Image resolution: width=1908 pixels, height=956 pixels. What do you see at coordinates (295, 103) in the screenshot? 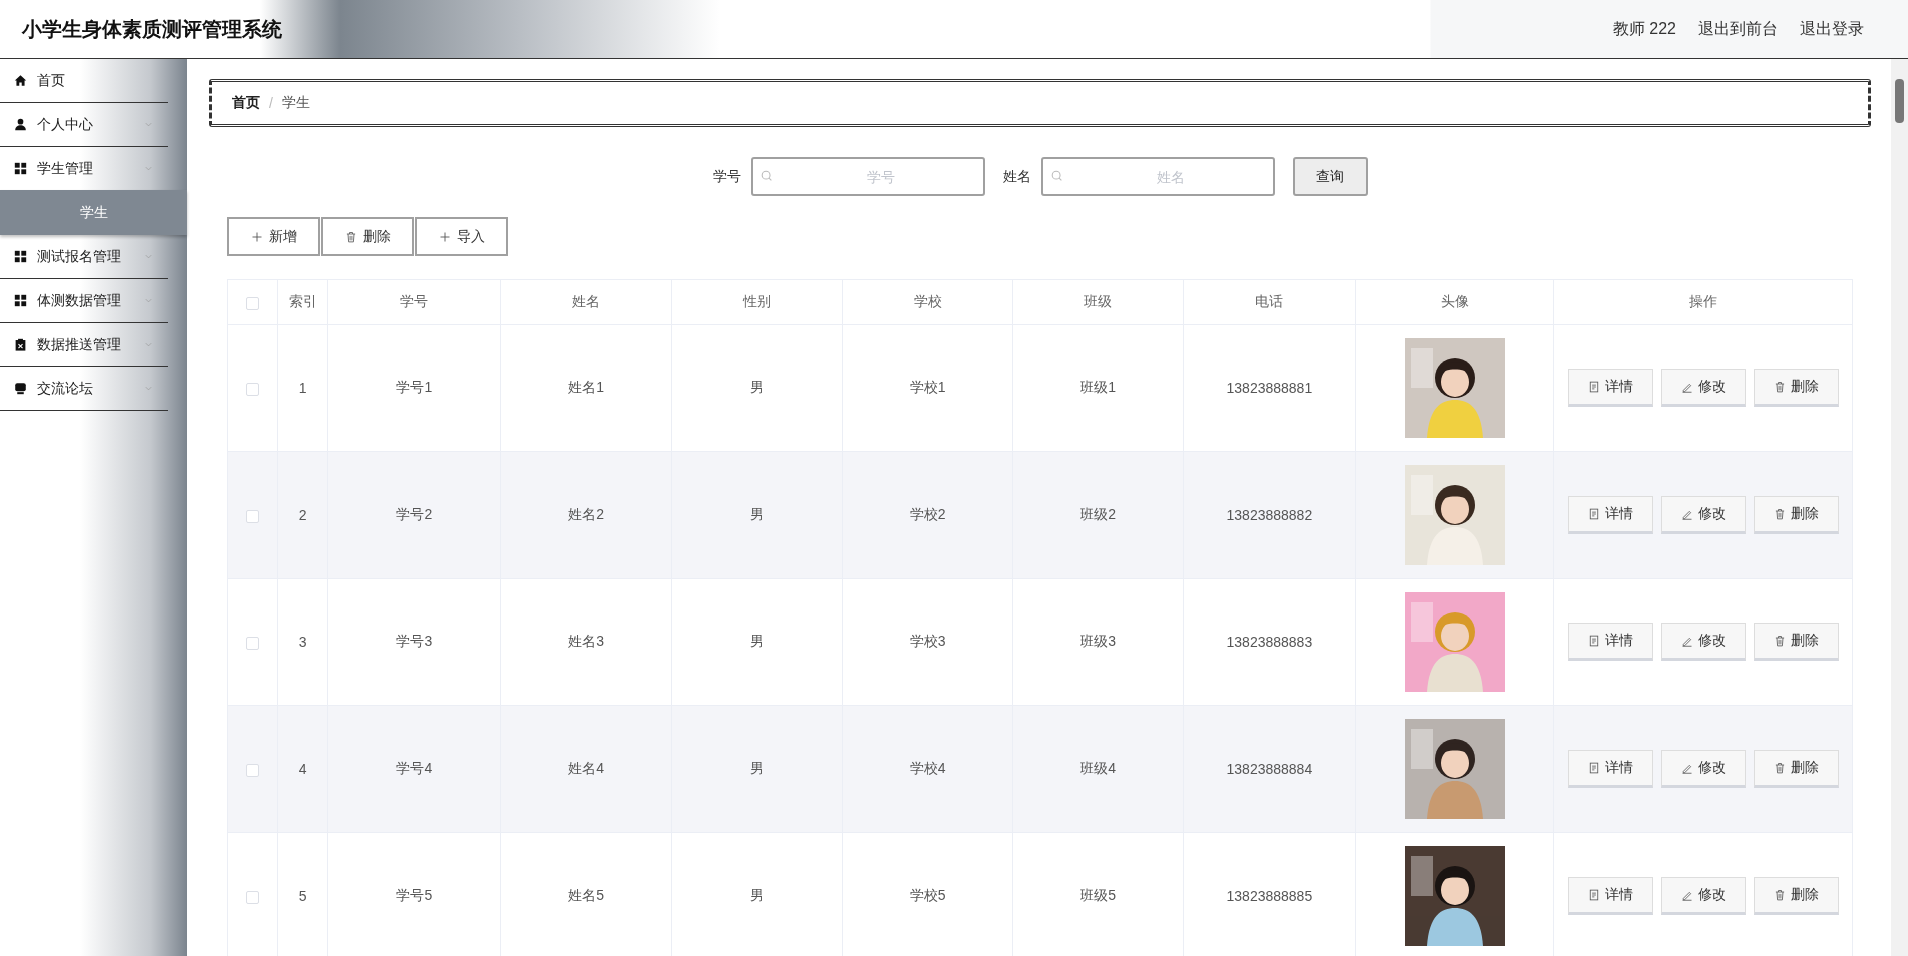
I see `breadcrumb-link: 学生` at bounding box center [295, 103].